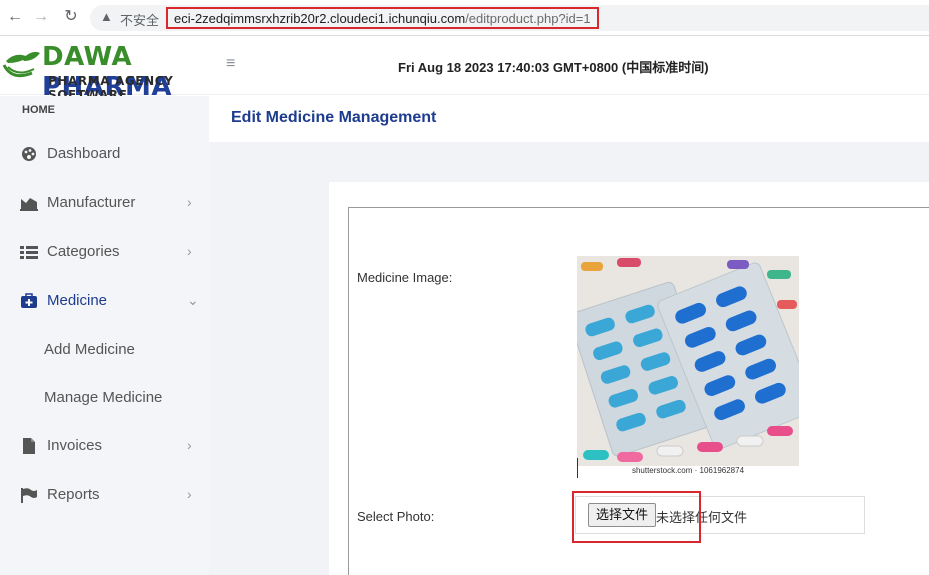 This screenshot has height=575, width=929. What do you see at coordinates (15, 17) in the screenshot?
I see `back-arrow-icon: ←` at bounding box center [15, 17].